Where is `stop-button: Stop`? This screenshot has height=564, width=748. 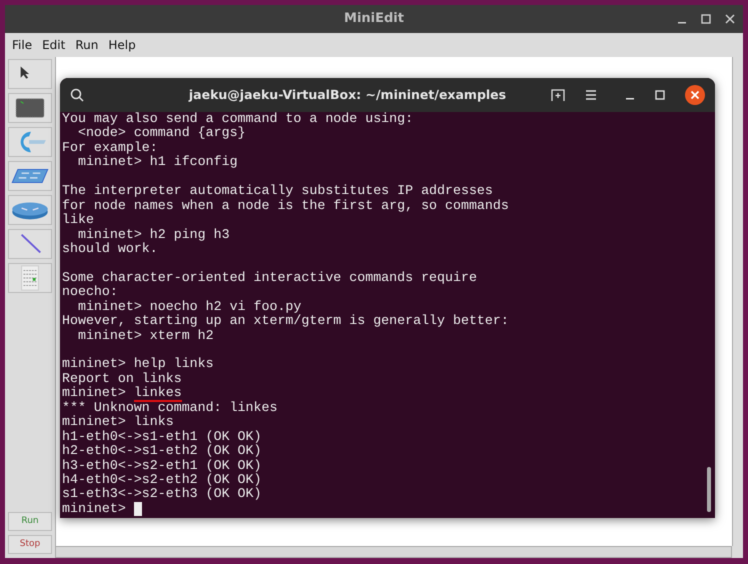
stop-button: Stop is located at coordinates (30, 544).